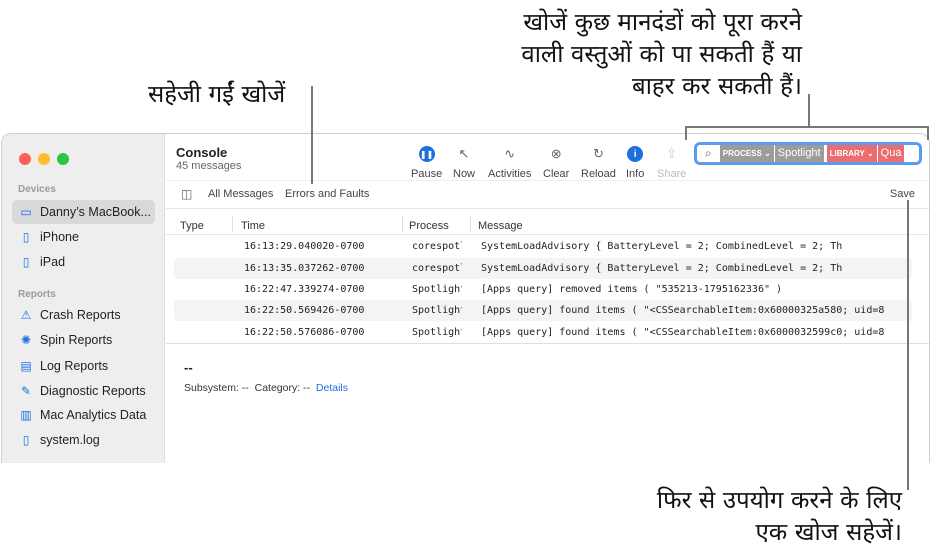  What do you see at coordinates (671, 163) in the screenshot?
I see `share-button: ⇪ Share` at bounding box center [671, 163].